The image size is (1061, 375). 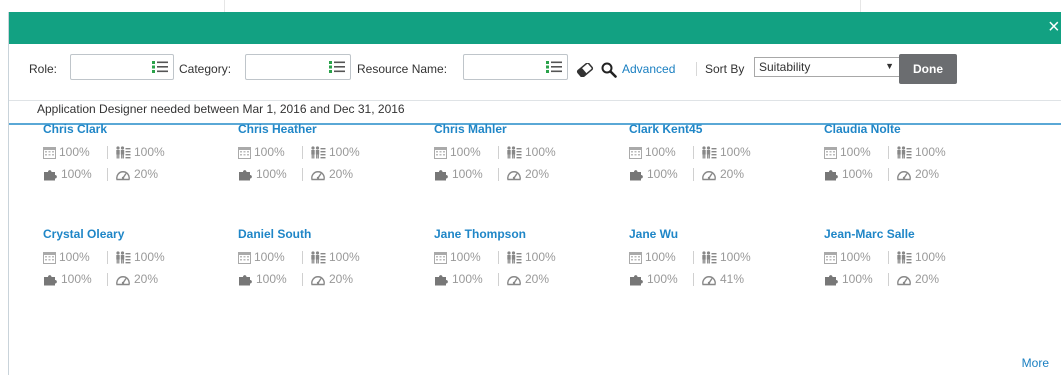 What do you see at coordinates (827, 67) in the screenshot?
I see `sort-by-select: Suitability ▼` at bounding box center [827, 67].